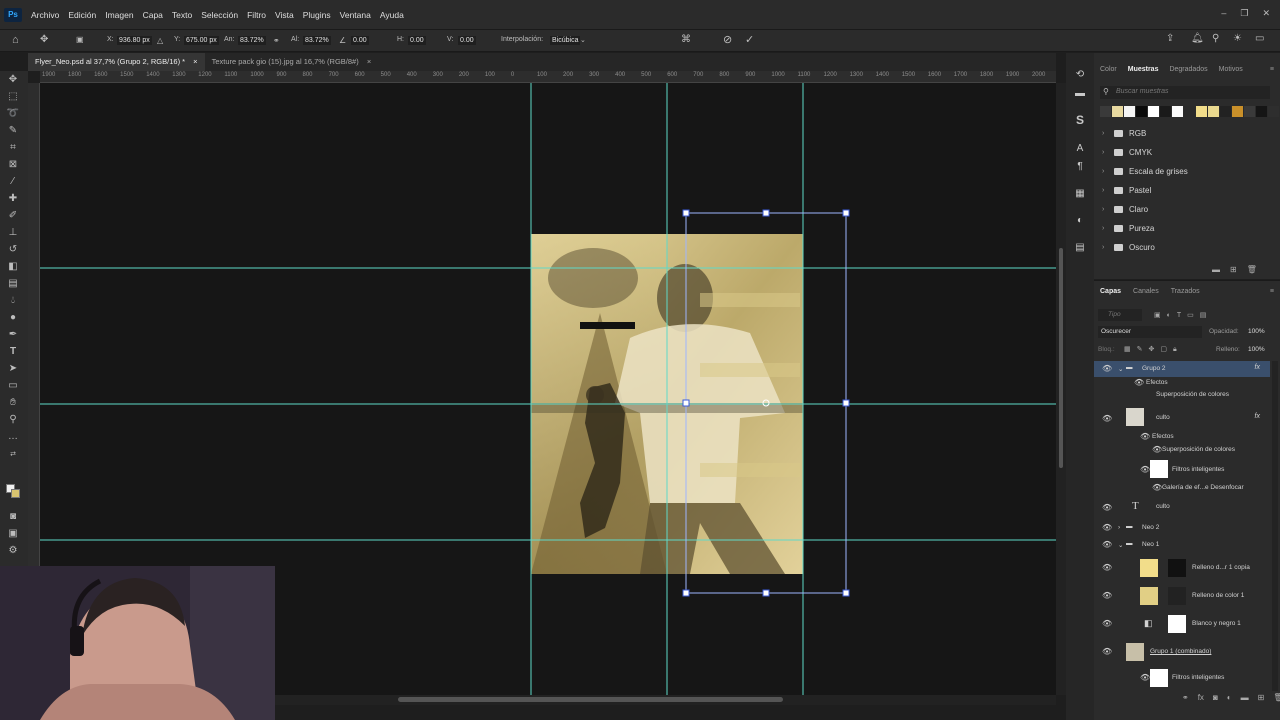 This screenshot has height=720, width=1280. I want to click on history-brush-tool-icon: ↺, so click(13, 250).